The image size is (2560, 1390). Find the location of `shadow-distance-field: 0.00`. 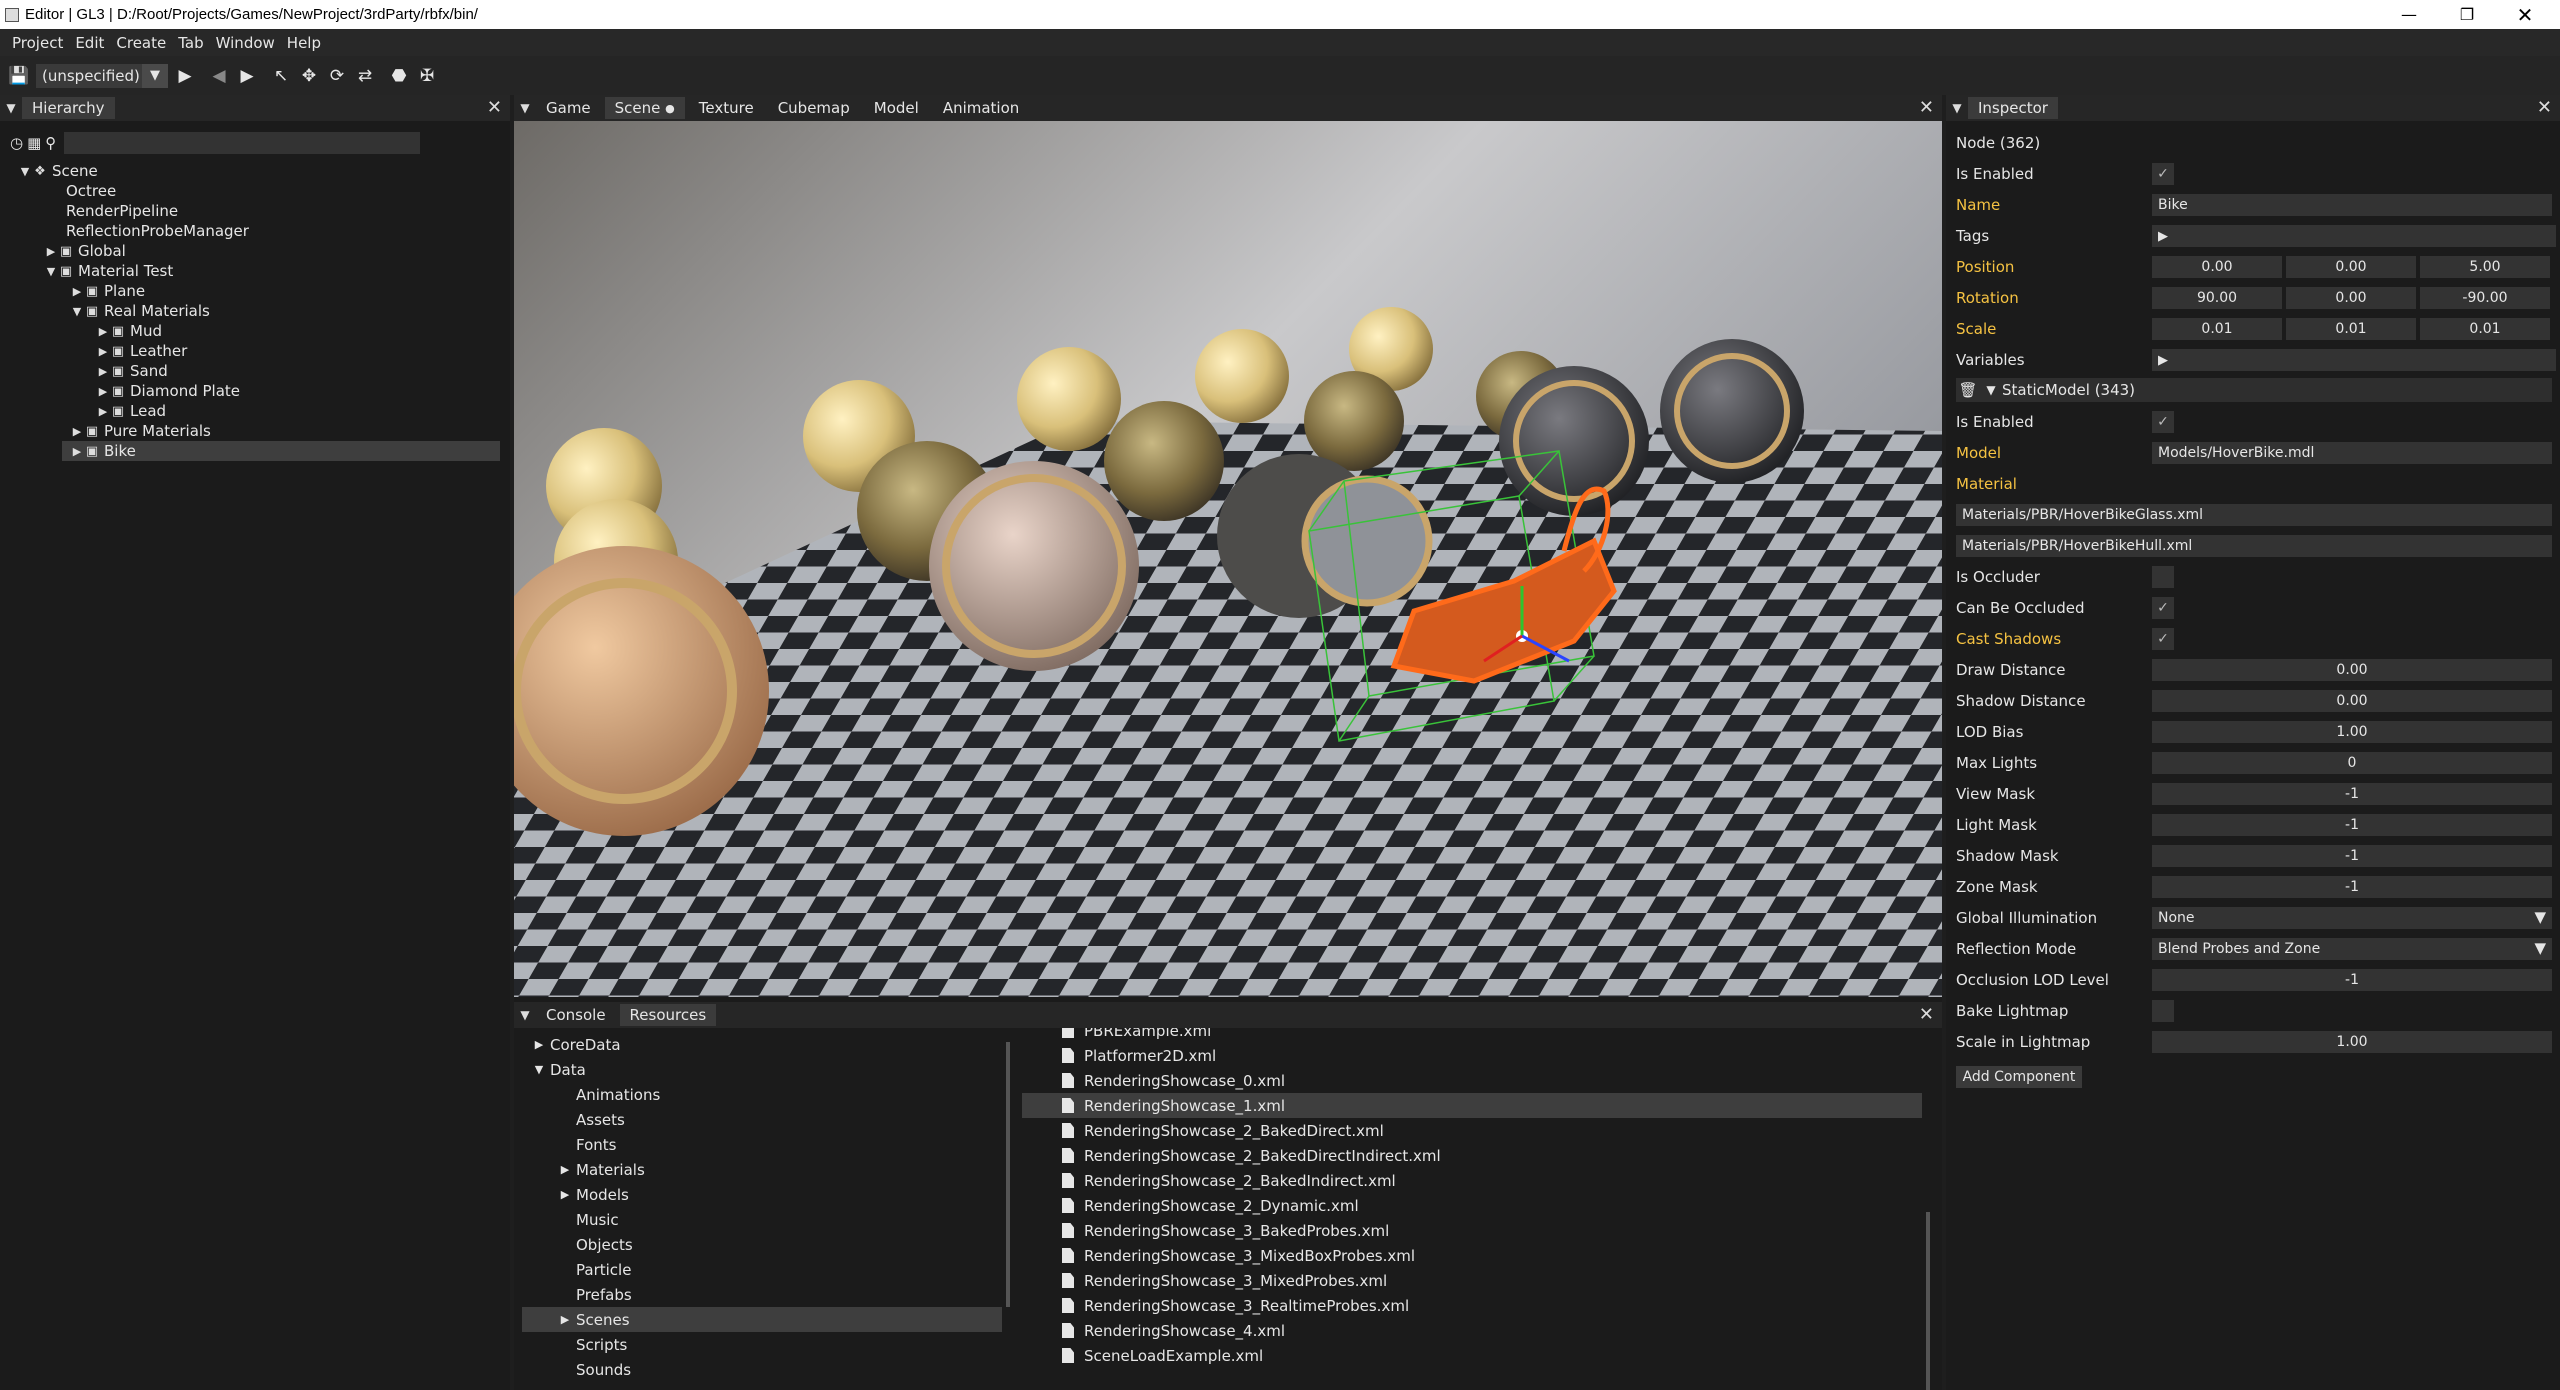

shadow-distance-field: 0.00 is located at coordinates (2352, 701).